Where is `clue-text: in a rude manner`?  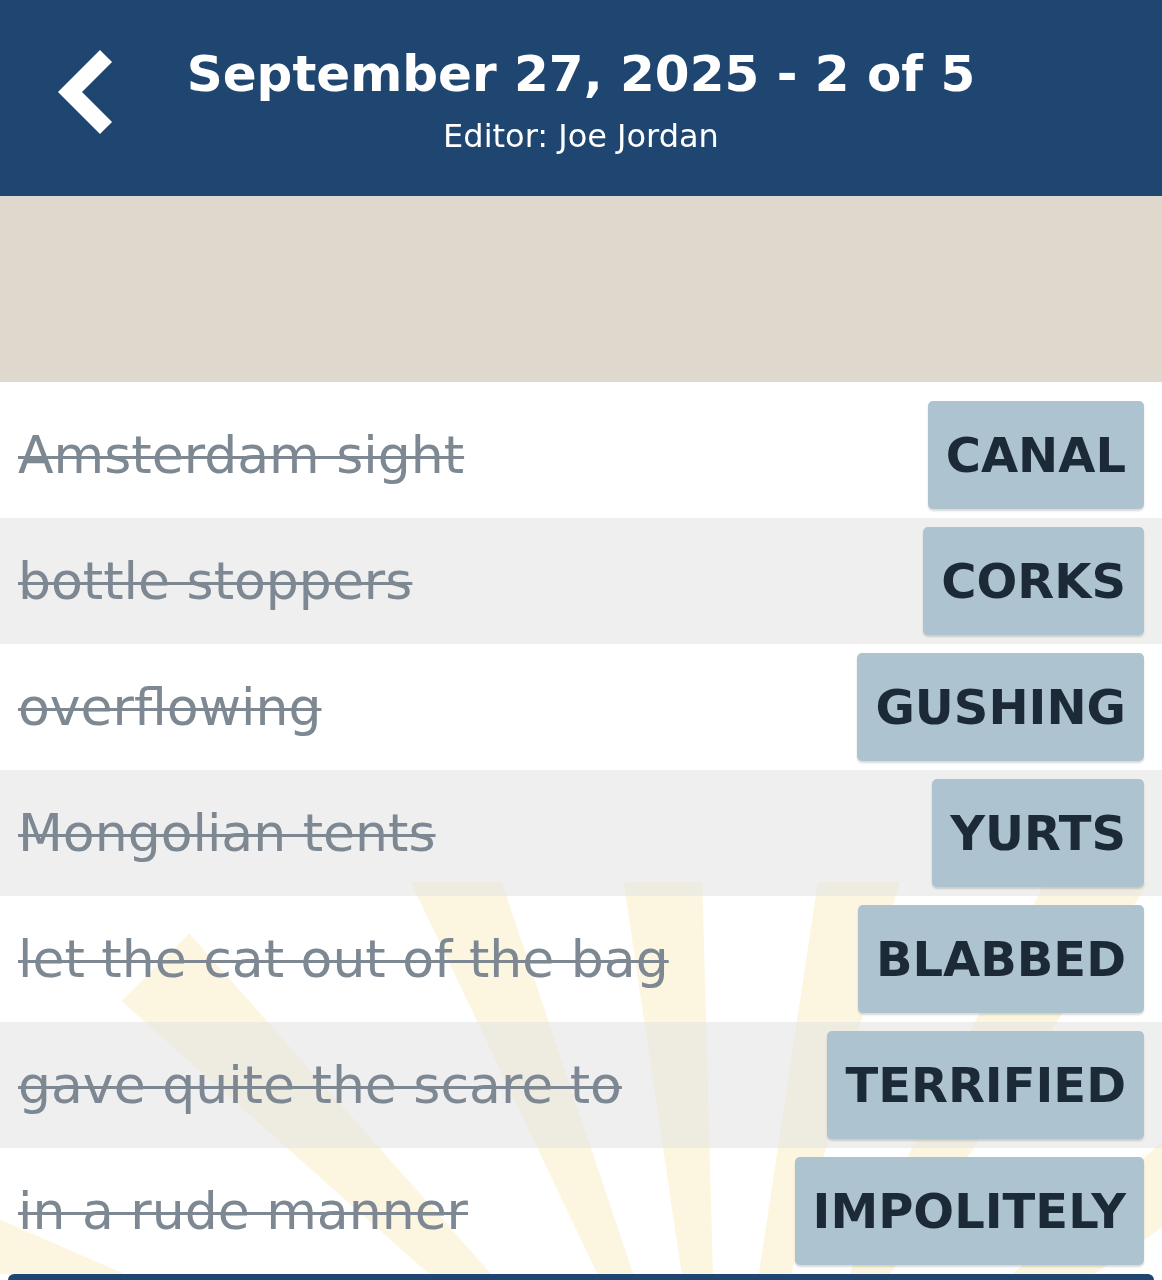
clue-text: in a rude manner is located at coordinates (243, 1211).